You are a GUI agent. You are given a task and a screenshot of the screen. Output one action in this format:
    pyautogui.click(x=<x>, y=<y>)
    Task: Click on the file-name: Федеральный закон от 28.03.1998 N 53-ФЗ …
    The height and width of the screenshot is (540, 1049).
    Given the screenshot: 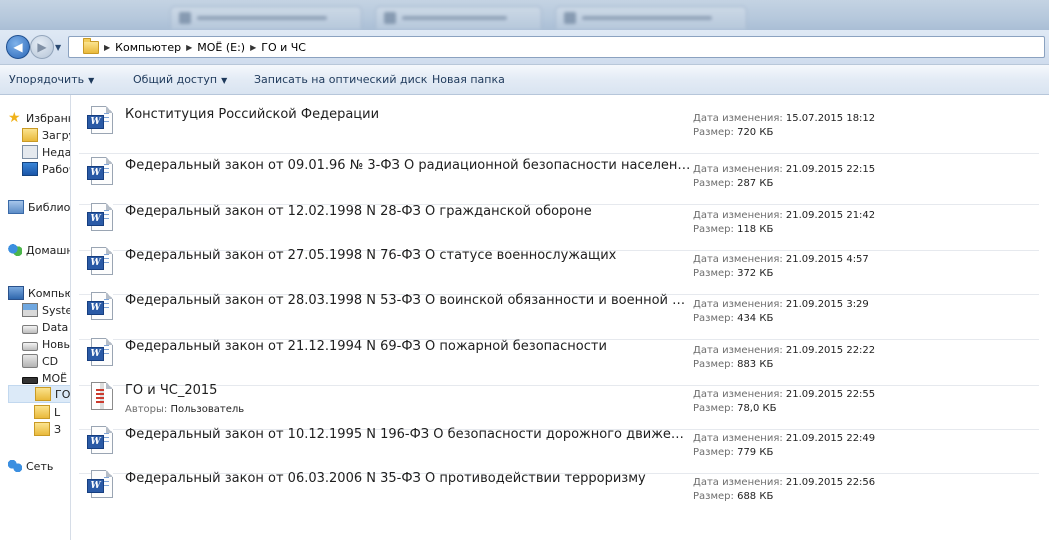 What is the action you would take?
    pyautogui.click(x=408, y=300)
    